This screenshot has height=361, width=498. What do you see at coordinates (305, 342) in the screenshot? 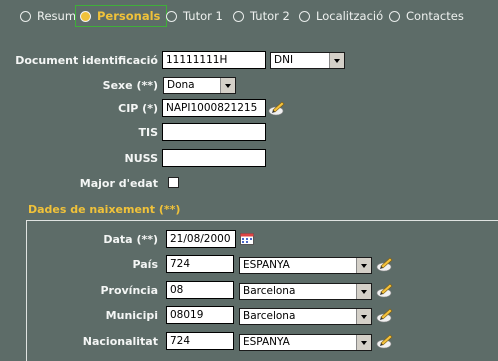
I see `nationality-select: ESPANYA` at bounding box center [305, 342].